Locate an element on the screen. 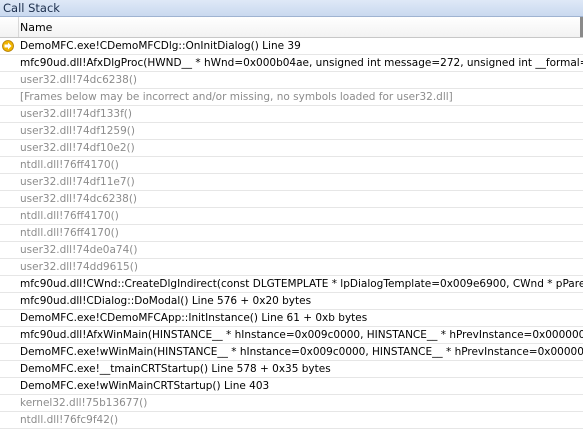 The height and width of the screenshot is (430, 583). stack-frame-row: user32.dll!74df10e2() is located at coordinates (291, 148).